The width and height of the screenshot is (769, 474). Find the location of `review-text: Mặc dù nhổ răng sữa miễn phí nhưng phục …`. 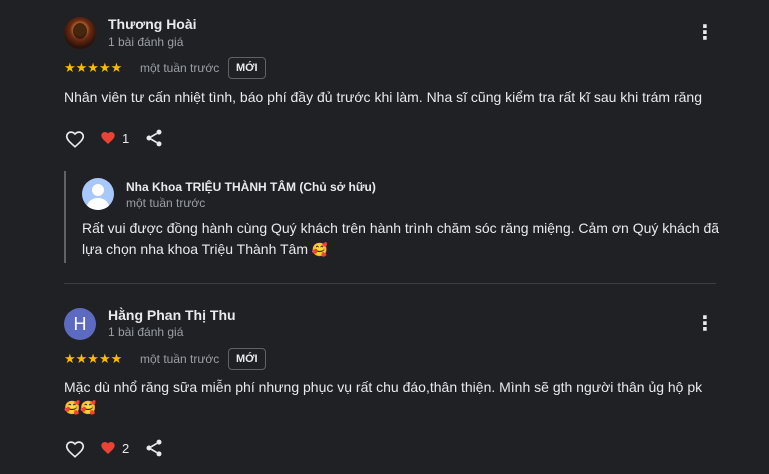

review-text: Mặc dù nhổ răng sữa miễn phí nhưng phục … is located at coordinates (389, 397).